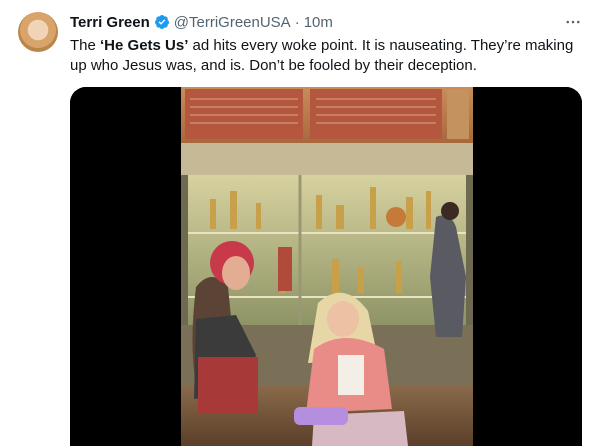 The width and height of the screenshot is (597, 446). Describe the element at coordinates (161, 22) in the screenshot. I see `verified-badge-icon` at that location.